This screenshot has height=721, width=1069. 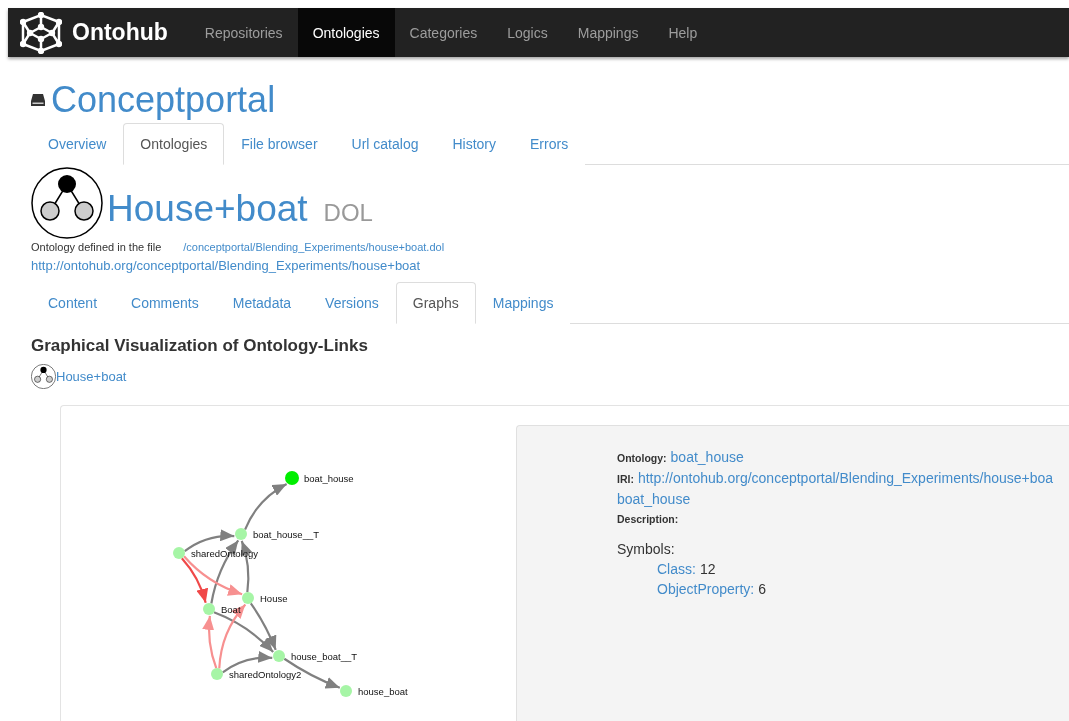 I want to click on ontology-link: House+boat, so click(x=91, y=376).